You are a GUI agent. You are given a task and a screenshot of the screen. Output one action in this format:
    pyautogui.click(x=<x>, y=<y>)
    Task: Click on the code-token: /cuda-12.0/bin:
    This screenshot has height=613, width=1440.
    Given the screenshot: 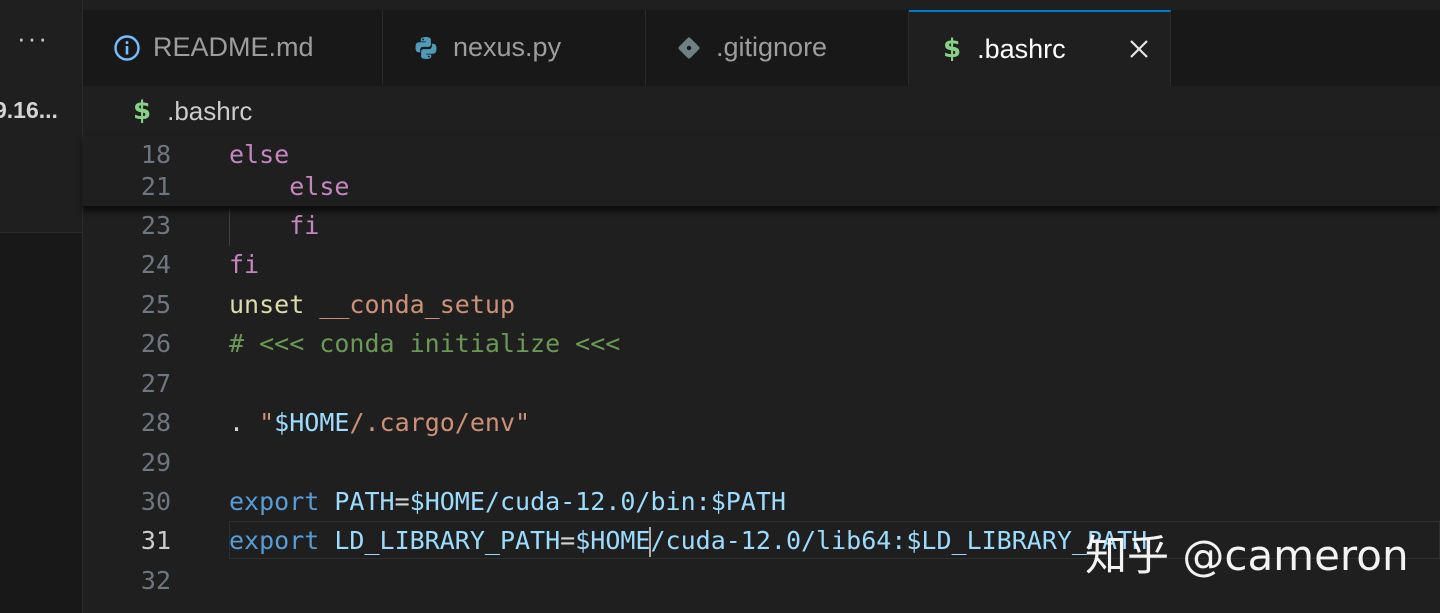 What is the action you would take?
    pyautogui.click(x=597, y=501)
    